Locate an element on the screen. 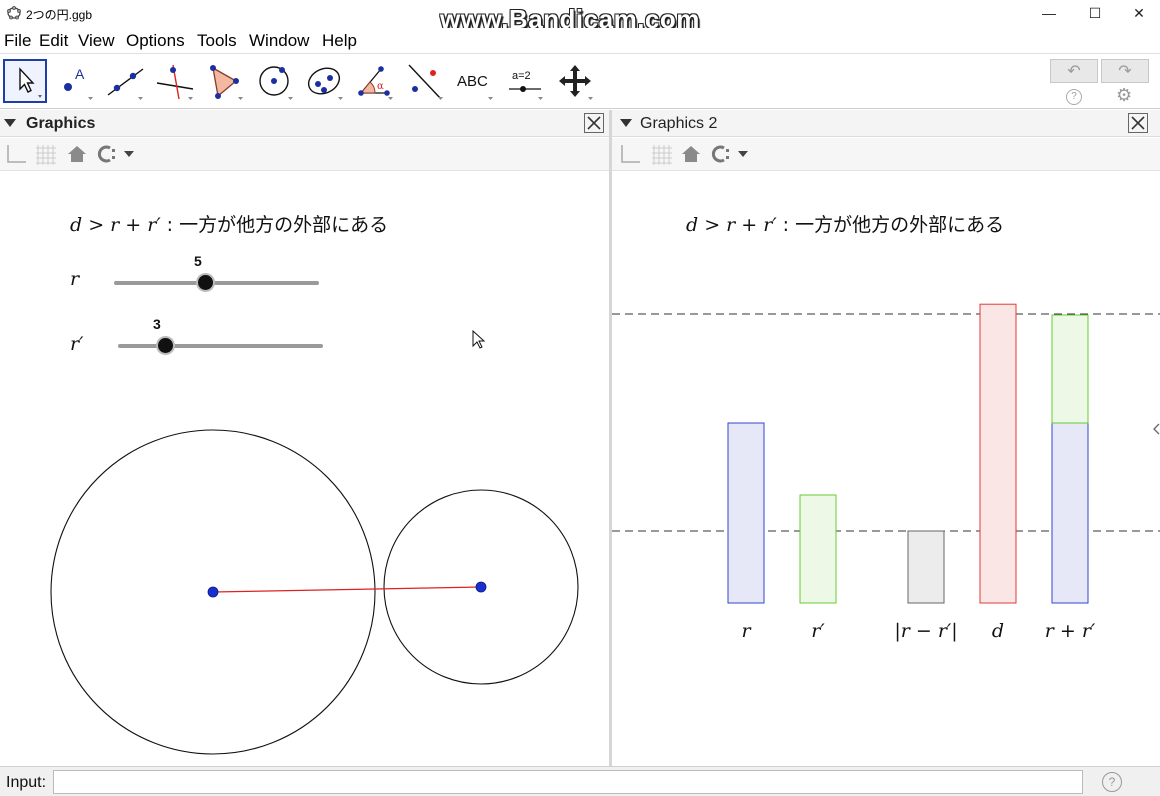 This screenshot has height=796, width=1160. move-graphics-view-tool-icon is located at coordinates (576, 82).